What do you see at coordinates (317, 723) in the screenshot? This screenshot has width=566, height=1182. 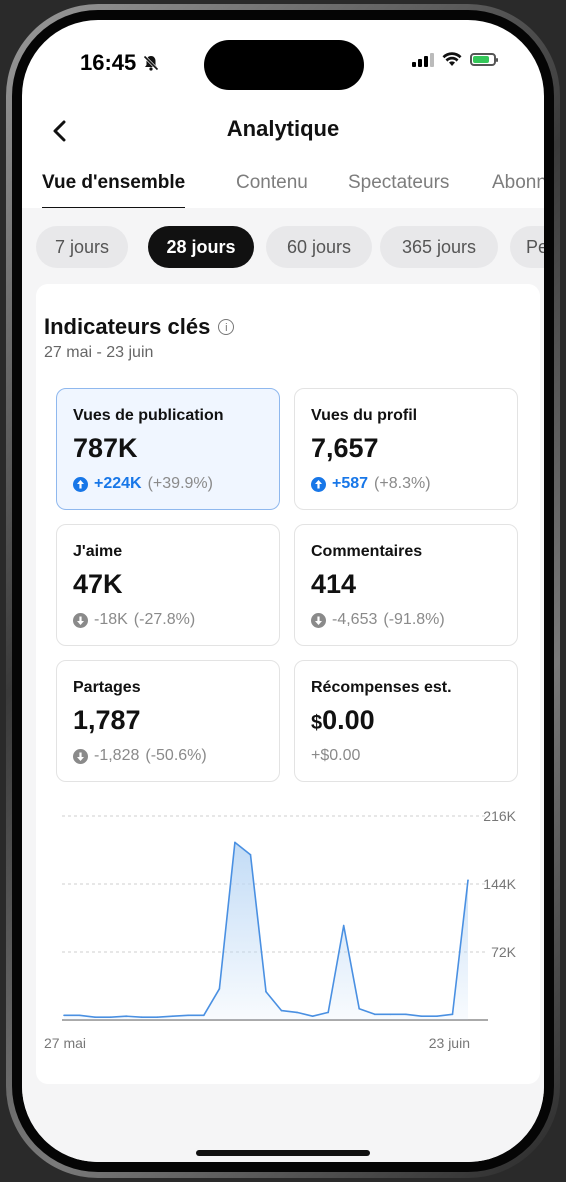 I see `currency-symbol: $` at bounding box center [317, 723].